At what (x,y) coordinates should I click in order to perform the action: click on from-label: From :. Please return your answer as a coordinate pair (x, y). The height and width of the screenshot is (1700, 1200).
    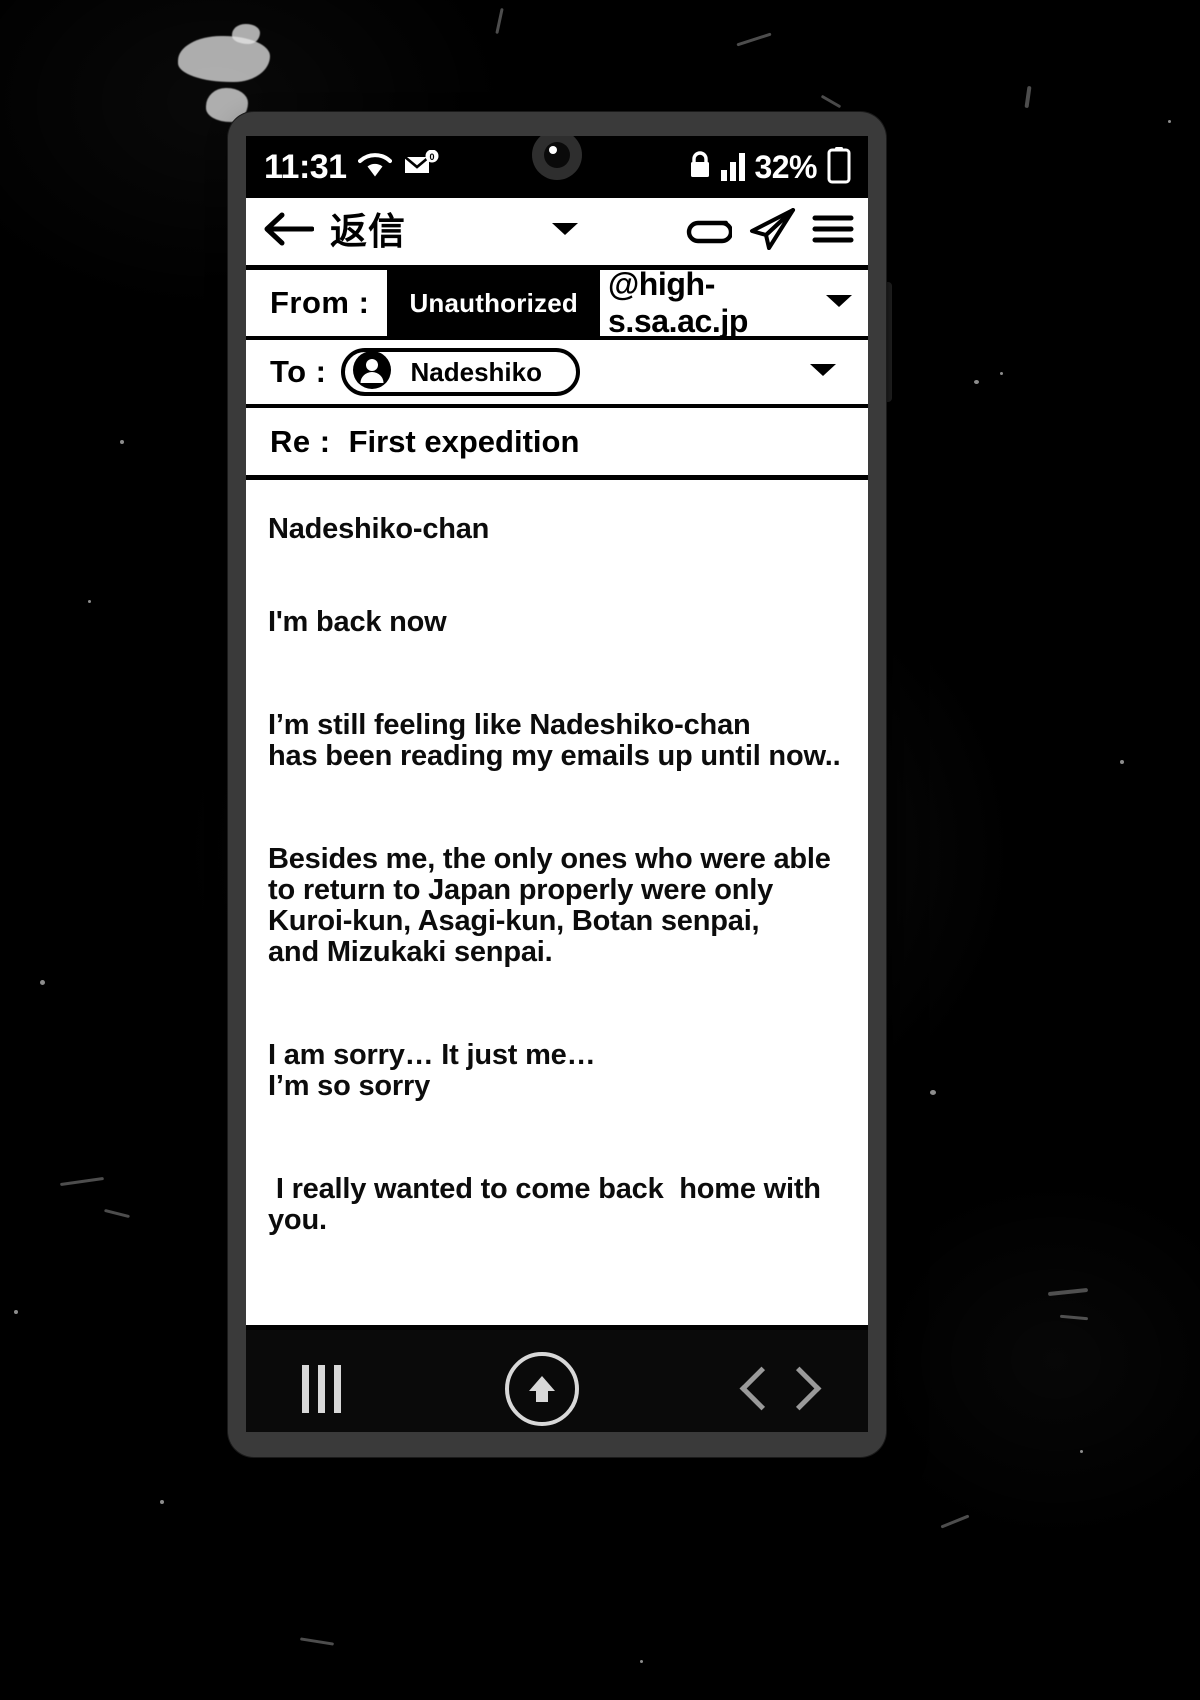
    Looking at the image, I should click on (320, 302).